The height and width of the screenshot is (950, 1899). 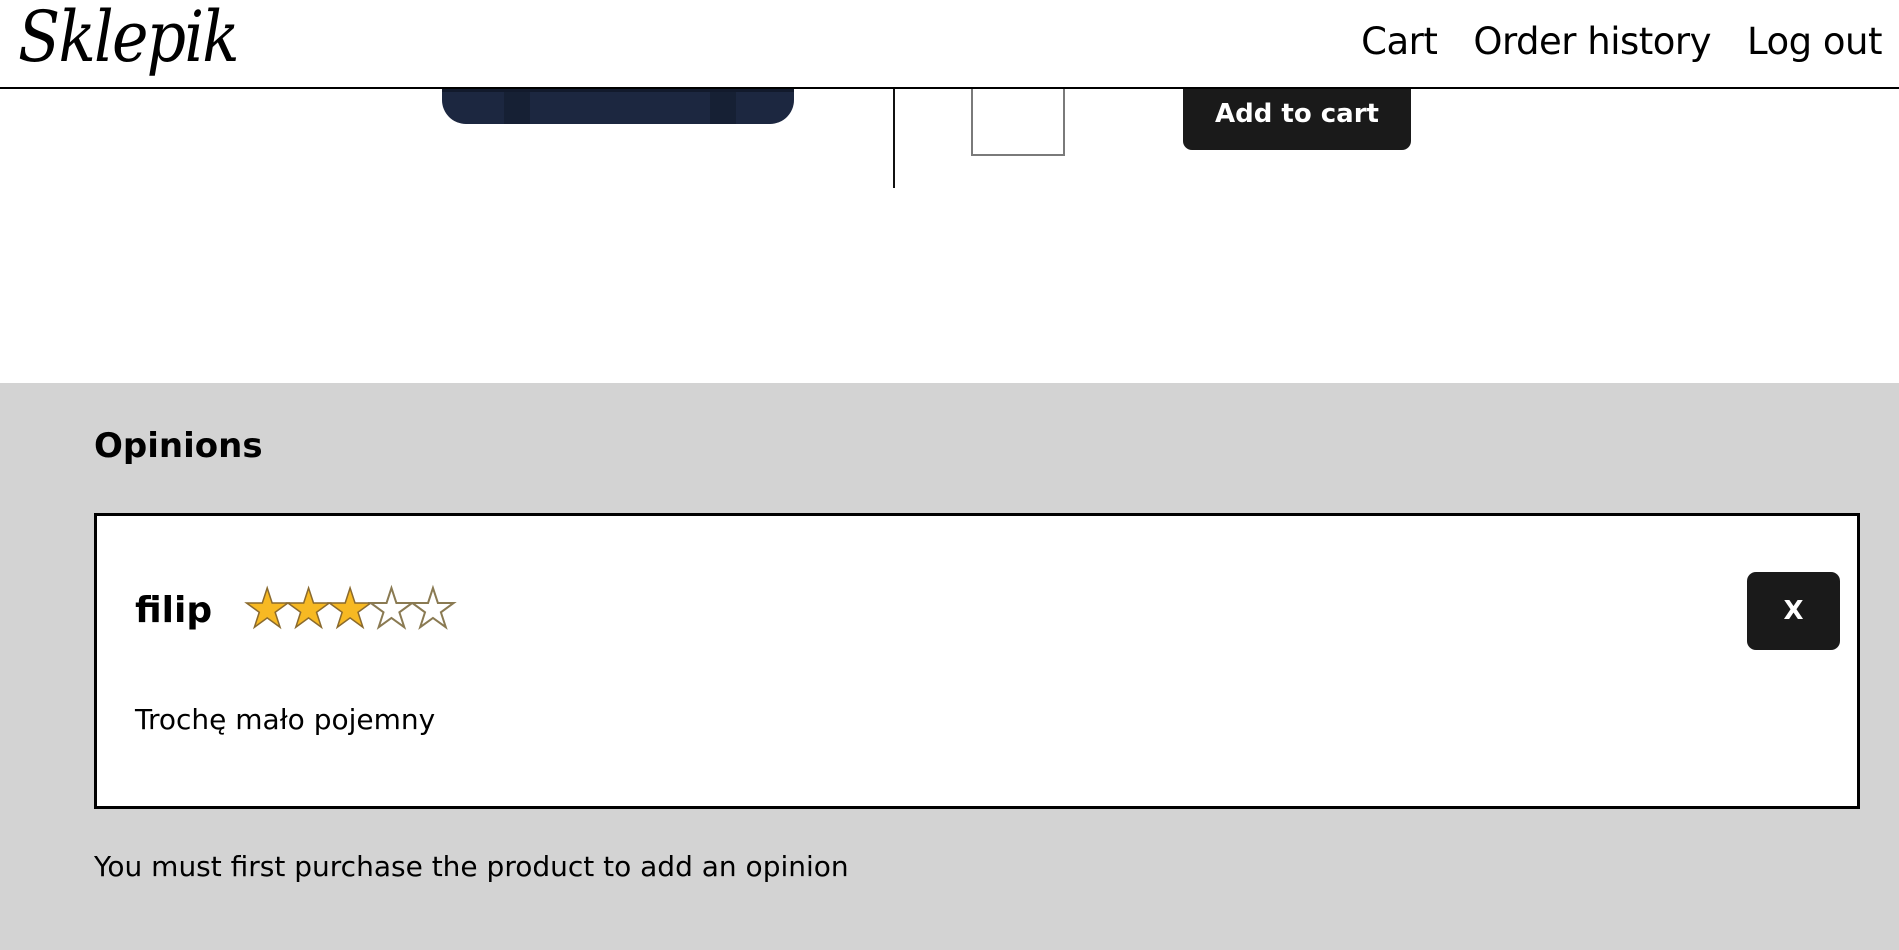 What do you see at coordinates (894, 137) in the screenshot?
I see `product-divider` at bounding box center [894, 137].